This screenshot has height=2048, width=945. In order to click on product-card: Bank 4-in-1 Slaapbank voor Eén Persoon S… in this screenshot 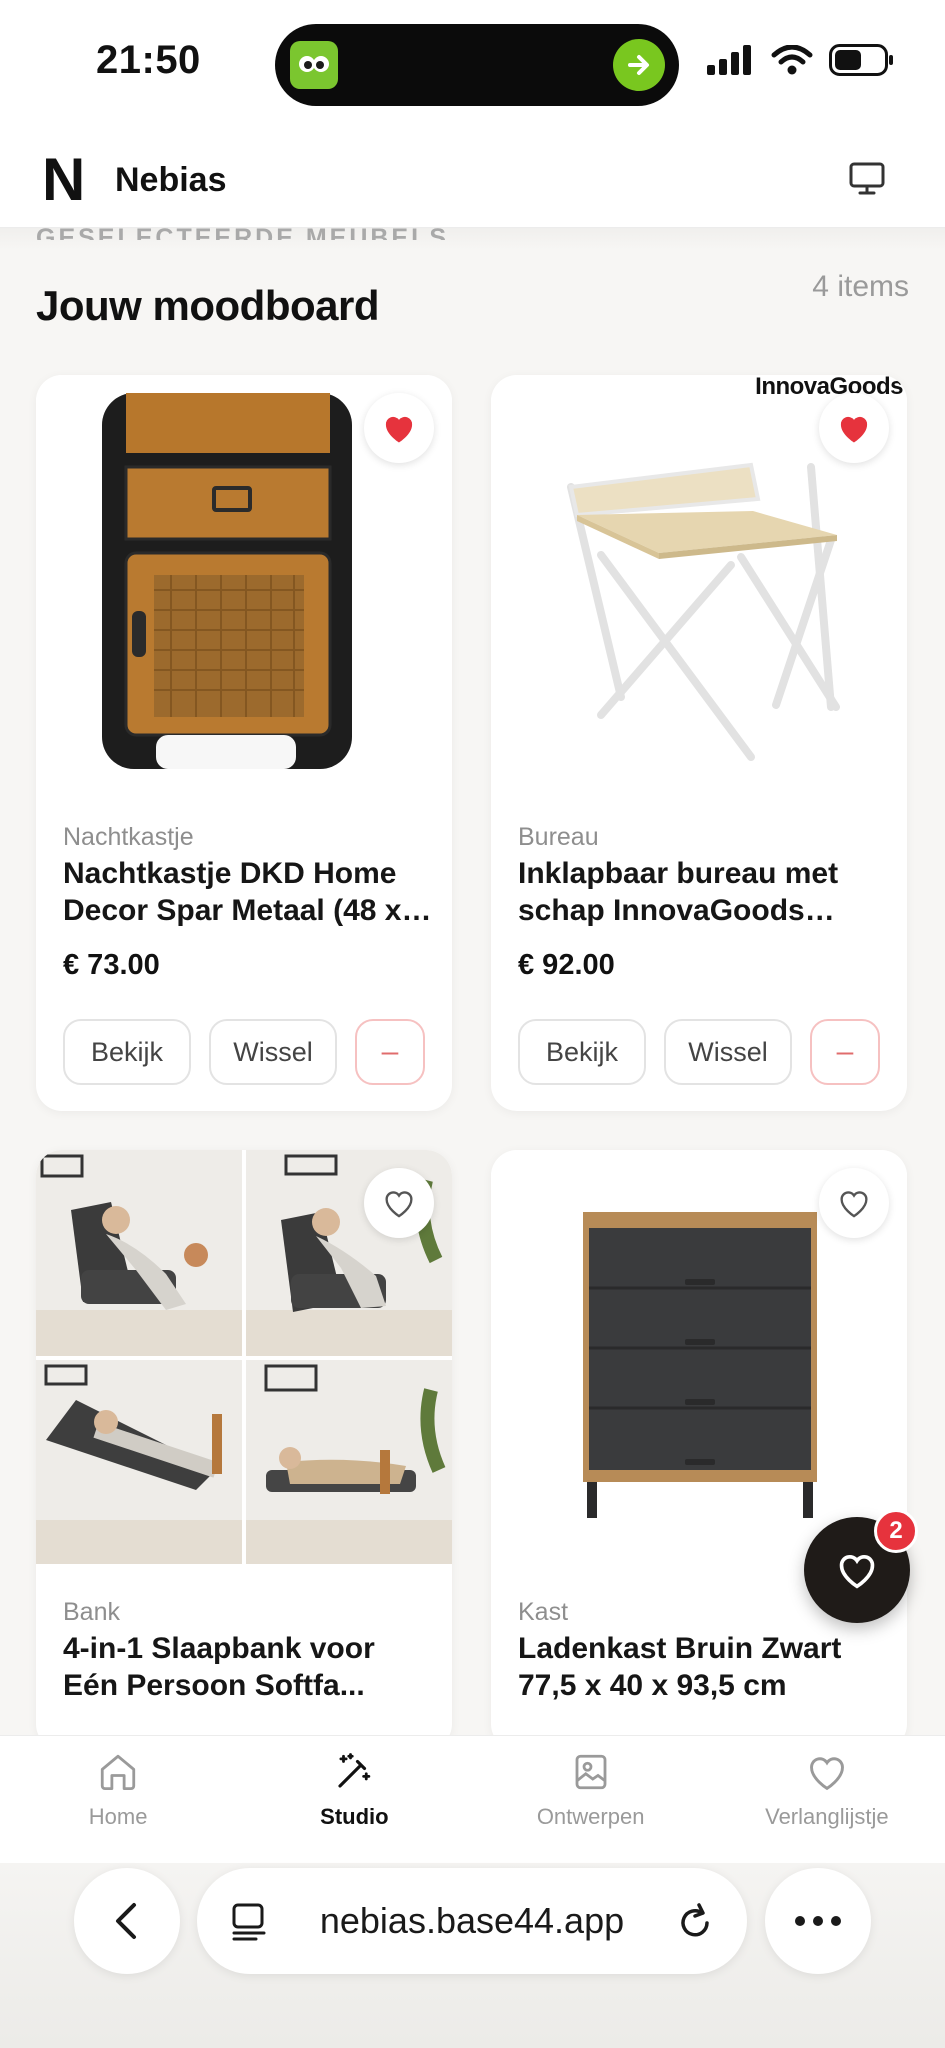, I will do `click(244, 1450)`.